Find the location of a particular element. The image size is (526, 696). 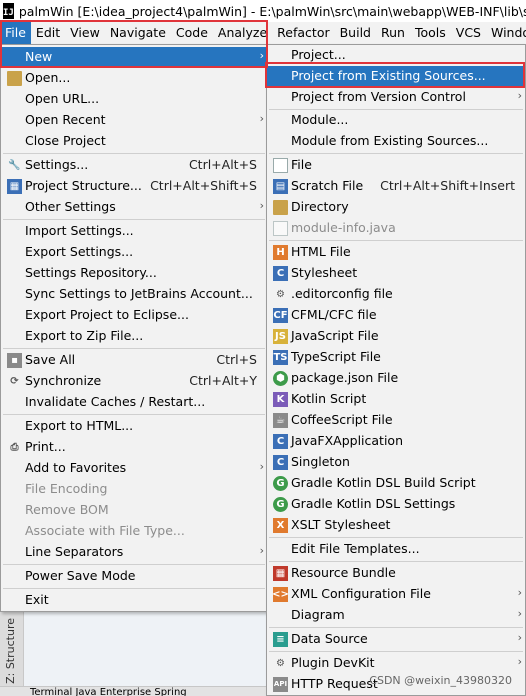

new-menu-data-source: ≡ Data Source › is located at coordinates (396, 639).